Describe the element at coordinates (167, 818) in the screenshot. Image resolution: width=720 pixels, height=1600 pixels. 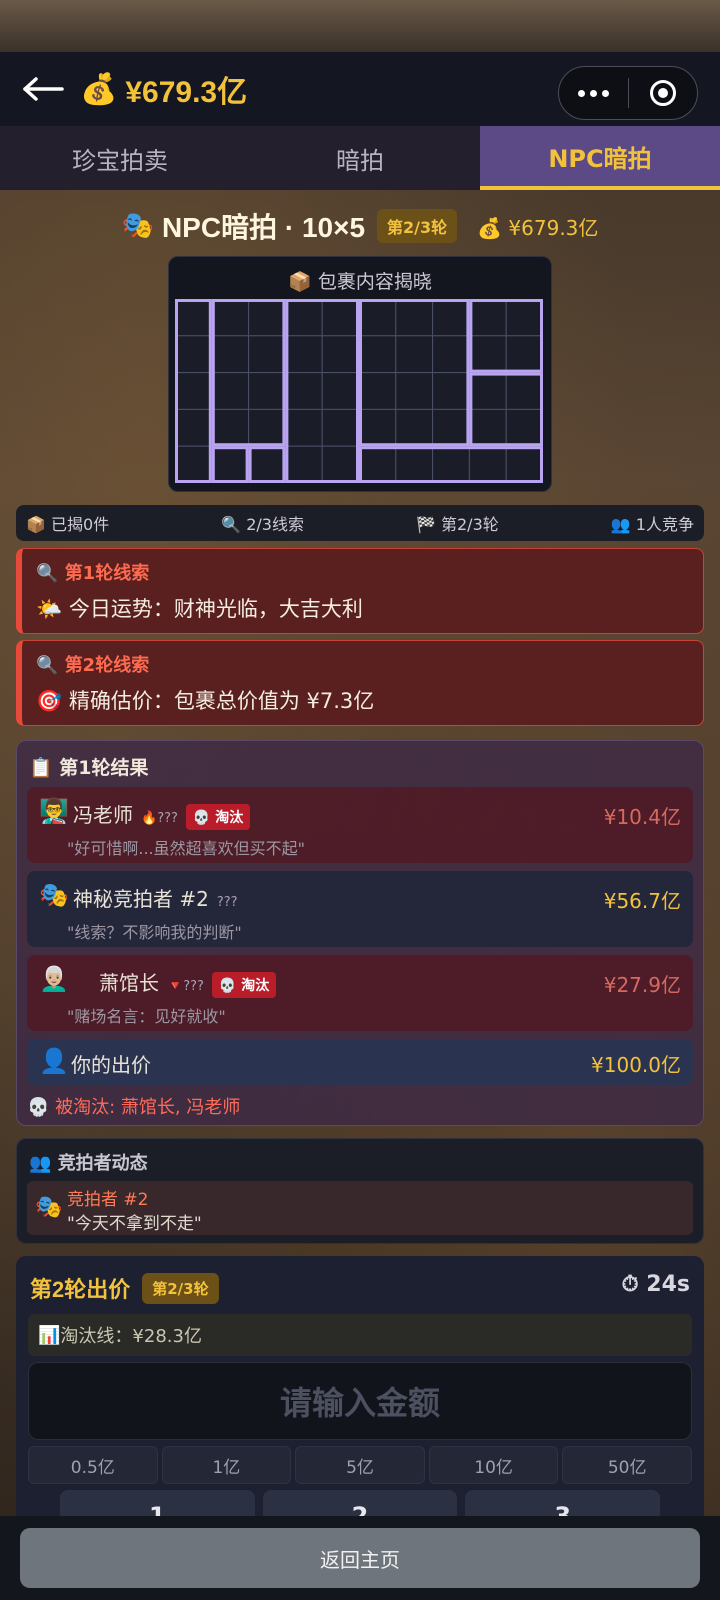
I see `bidder-tag-text: ???` at that location.